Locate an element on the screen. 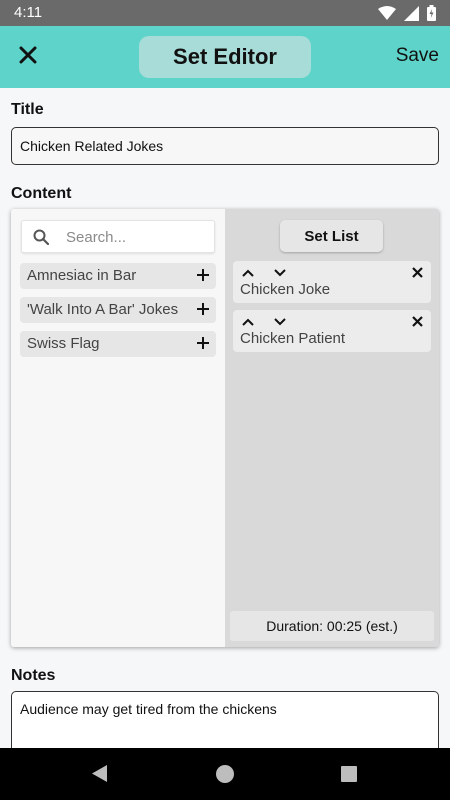 This screenshot has width=450, height=800. set-list-item: Chicken Patient is located at coordinates (332, 331).